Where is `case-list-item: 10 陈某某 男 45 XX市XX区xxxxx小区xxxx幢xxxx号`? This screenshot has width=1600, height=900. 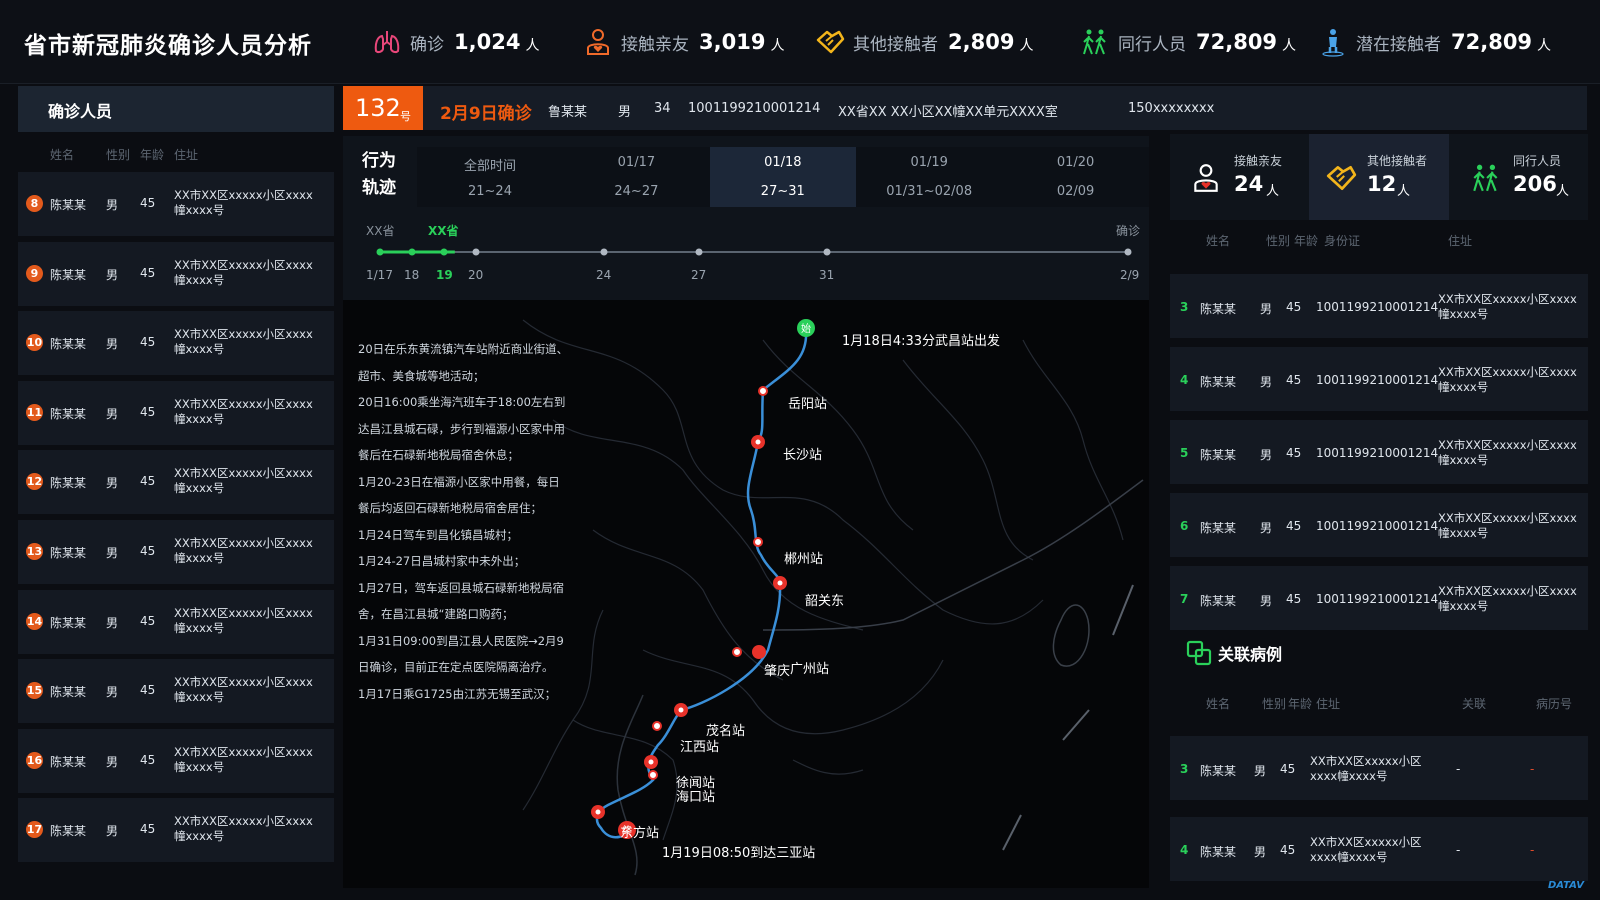 case-list-item: 10 陈某某 男 45 XX市XX区xxxxx小区xxxx幢xxxx号 is located at coordinates (176, 343).